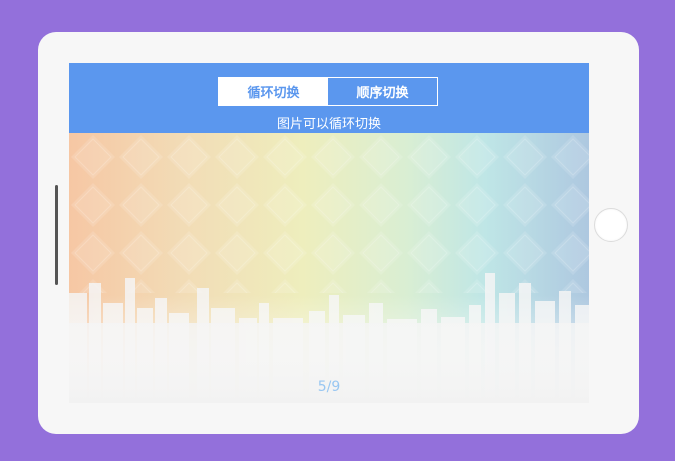 This screenshot has width=675, height=461. What do you see at coordinates (322, 387) in the screenshot?
I see `pager-current: 5` at bounding box center [322, 387].